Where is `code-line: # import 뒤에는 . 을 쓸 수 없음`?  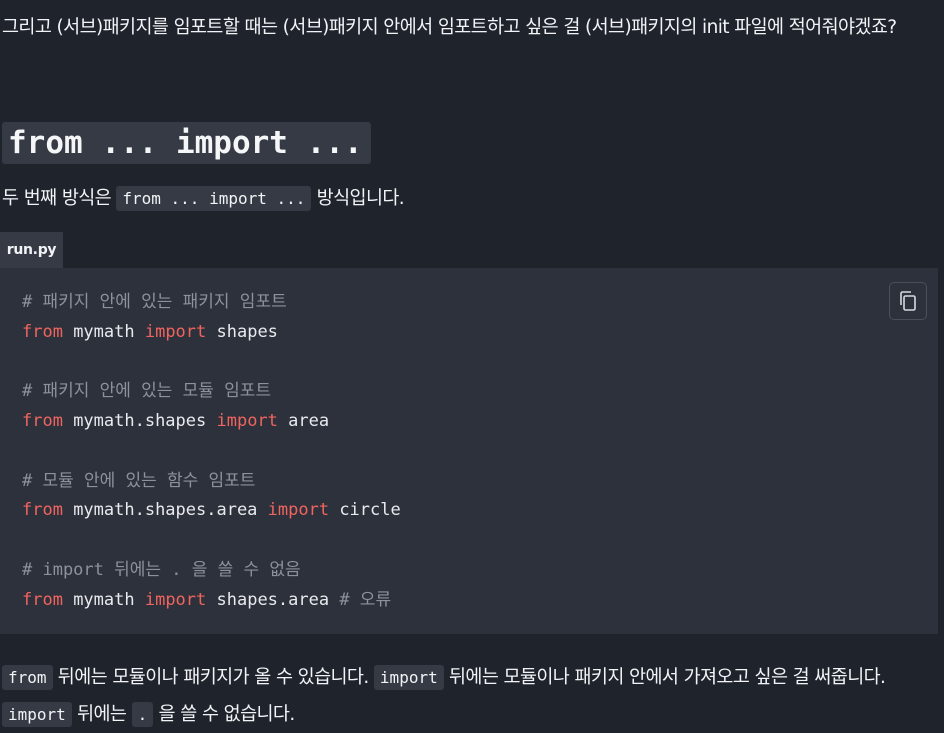 code-line: # import 뒤에는 . 을 쓸 수 없음 is located at coordinates (211, 571).